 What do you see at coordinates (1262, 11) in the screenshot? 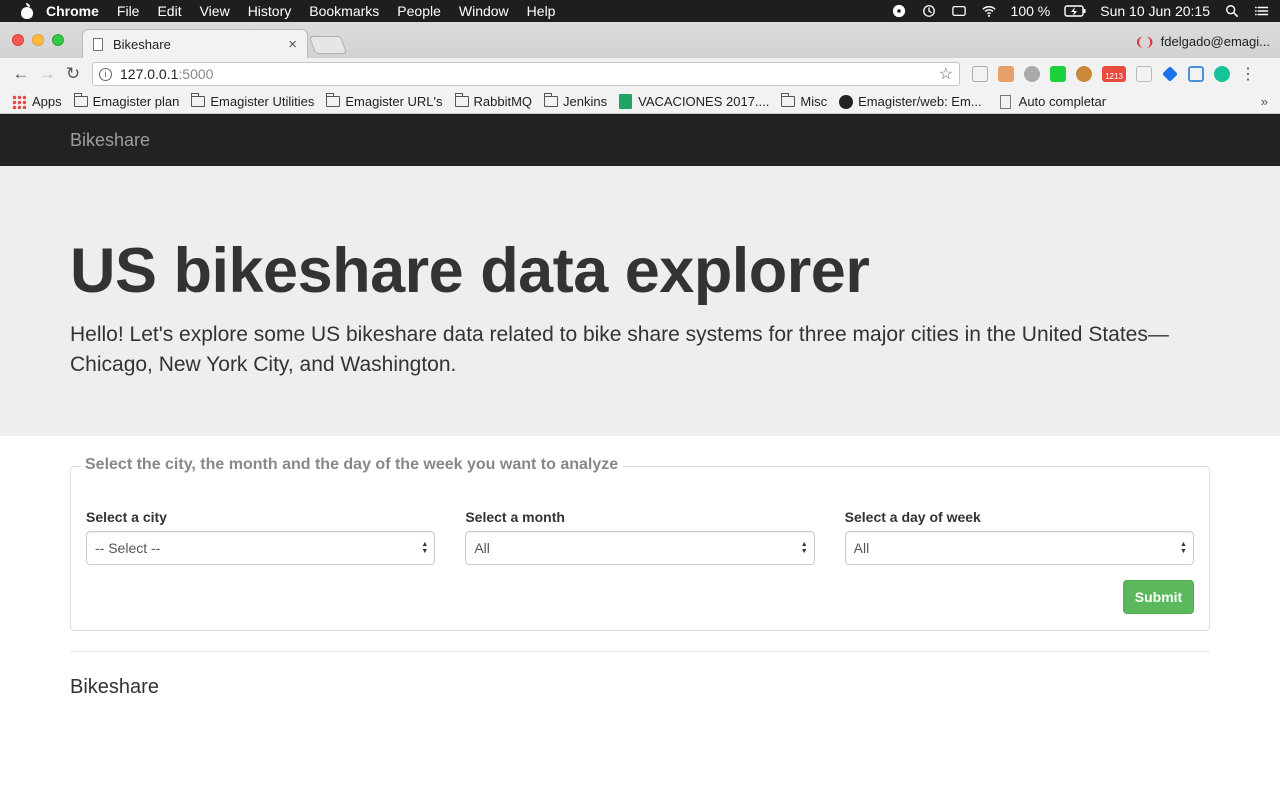
I see `notification-center-icon` at bounding box center [1262, 11].